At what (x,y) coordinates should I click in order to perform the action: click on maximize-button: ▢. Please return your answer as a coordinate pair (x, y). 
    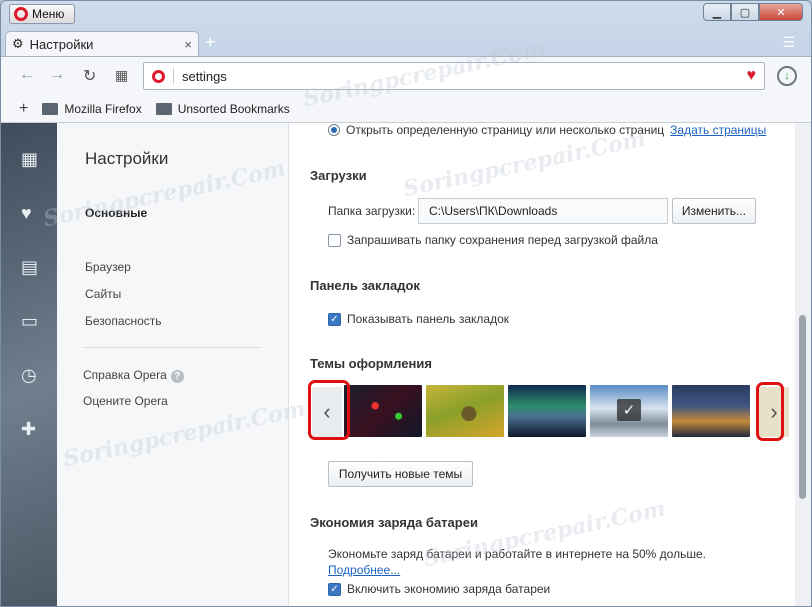
    Looking at the image, I should click on (745, 12).